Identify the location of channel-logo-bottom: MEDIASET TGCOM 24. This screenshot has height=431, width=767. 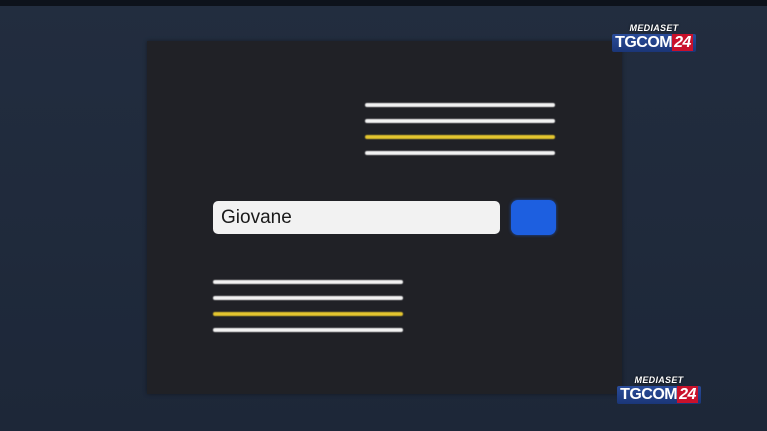
(659, 390).